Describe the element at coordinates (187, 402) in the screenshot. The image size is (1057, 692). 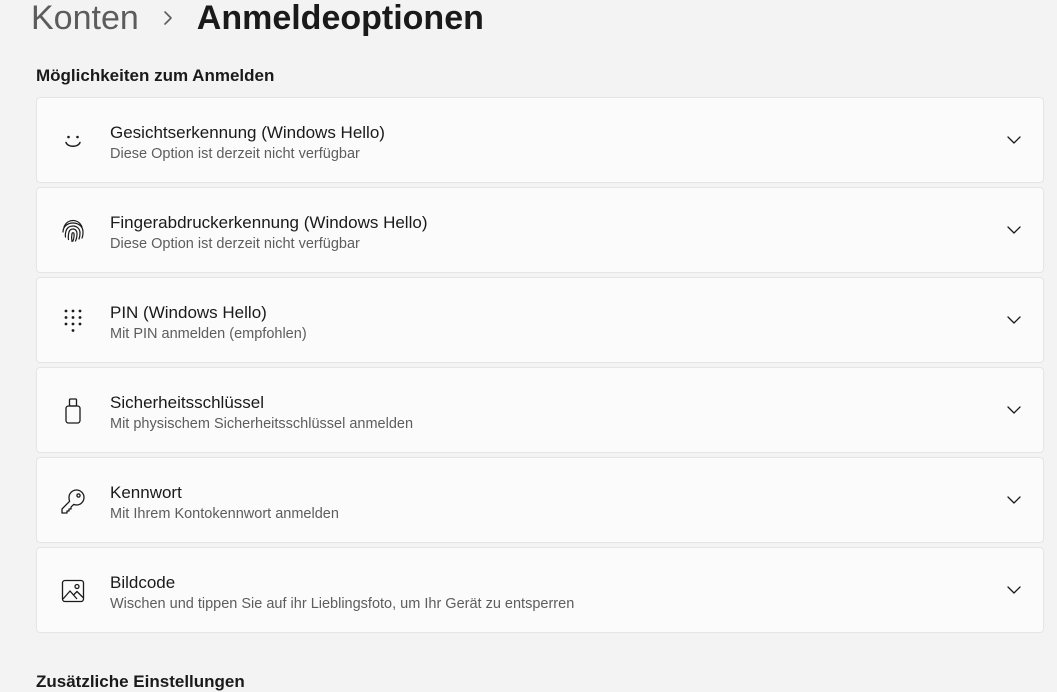
I see `option-title: Sicherheitsschlüssel` at that location.